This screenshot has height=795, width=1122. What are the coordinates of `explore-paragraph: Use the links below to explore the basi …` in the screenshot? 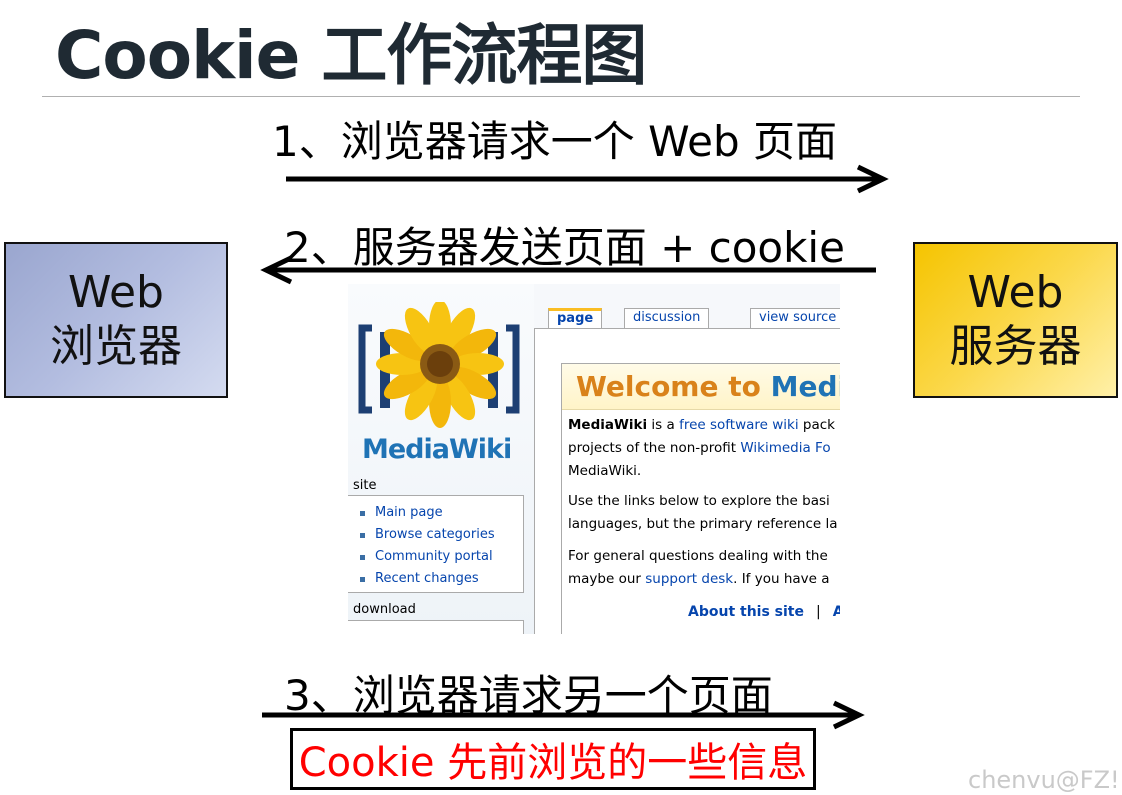 It's located at (703, 512).